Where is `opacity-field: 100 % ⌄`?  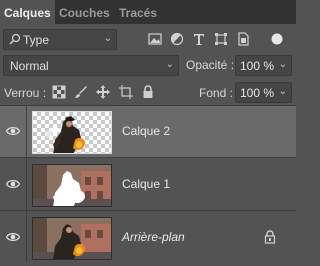 opacity-field: 100 % ⌄ is located at coordinates (263, 65).